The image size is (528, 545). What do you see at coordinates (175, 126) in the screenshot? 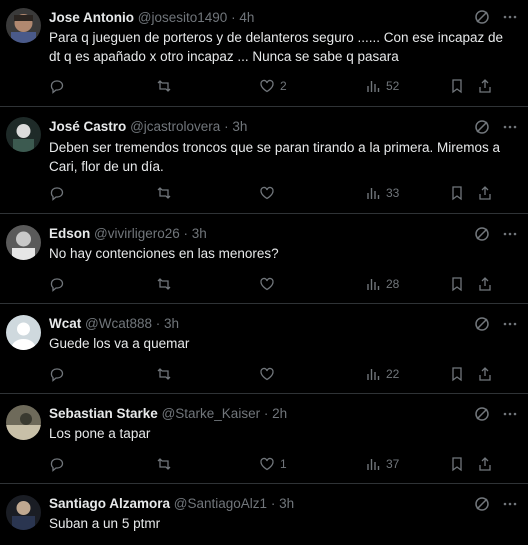
I see `user-handle: @jcastrolovera` at bounding box center [175, 126].